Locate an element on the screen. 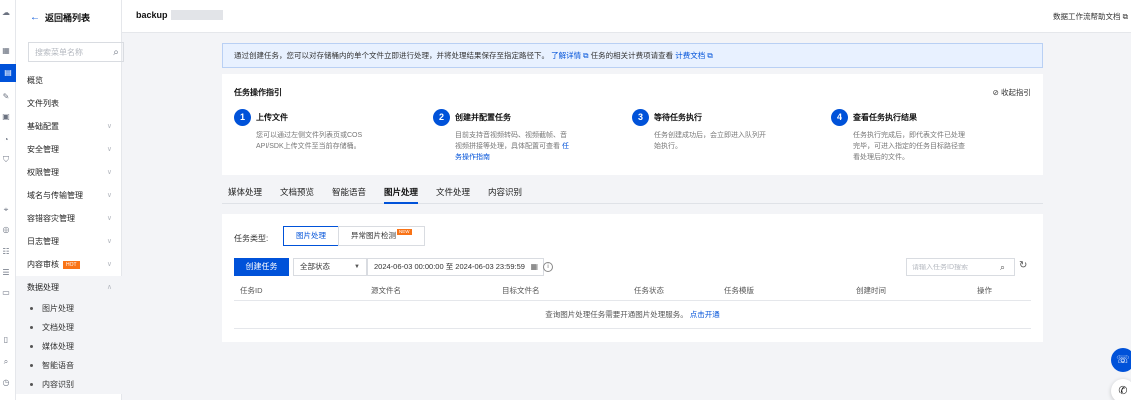 The width and height of the screenshot is (1131, 400). task-type-abnormal-image-detection: 异常图片检测 NEW is located at coordinates (381, 236).